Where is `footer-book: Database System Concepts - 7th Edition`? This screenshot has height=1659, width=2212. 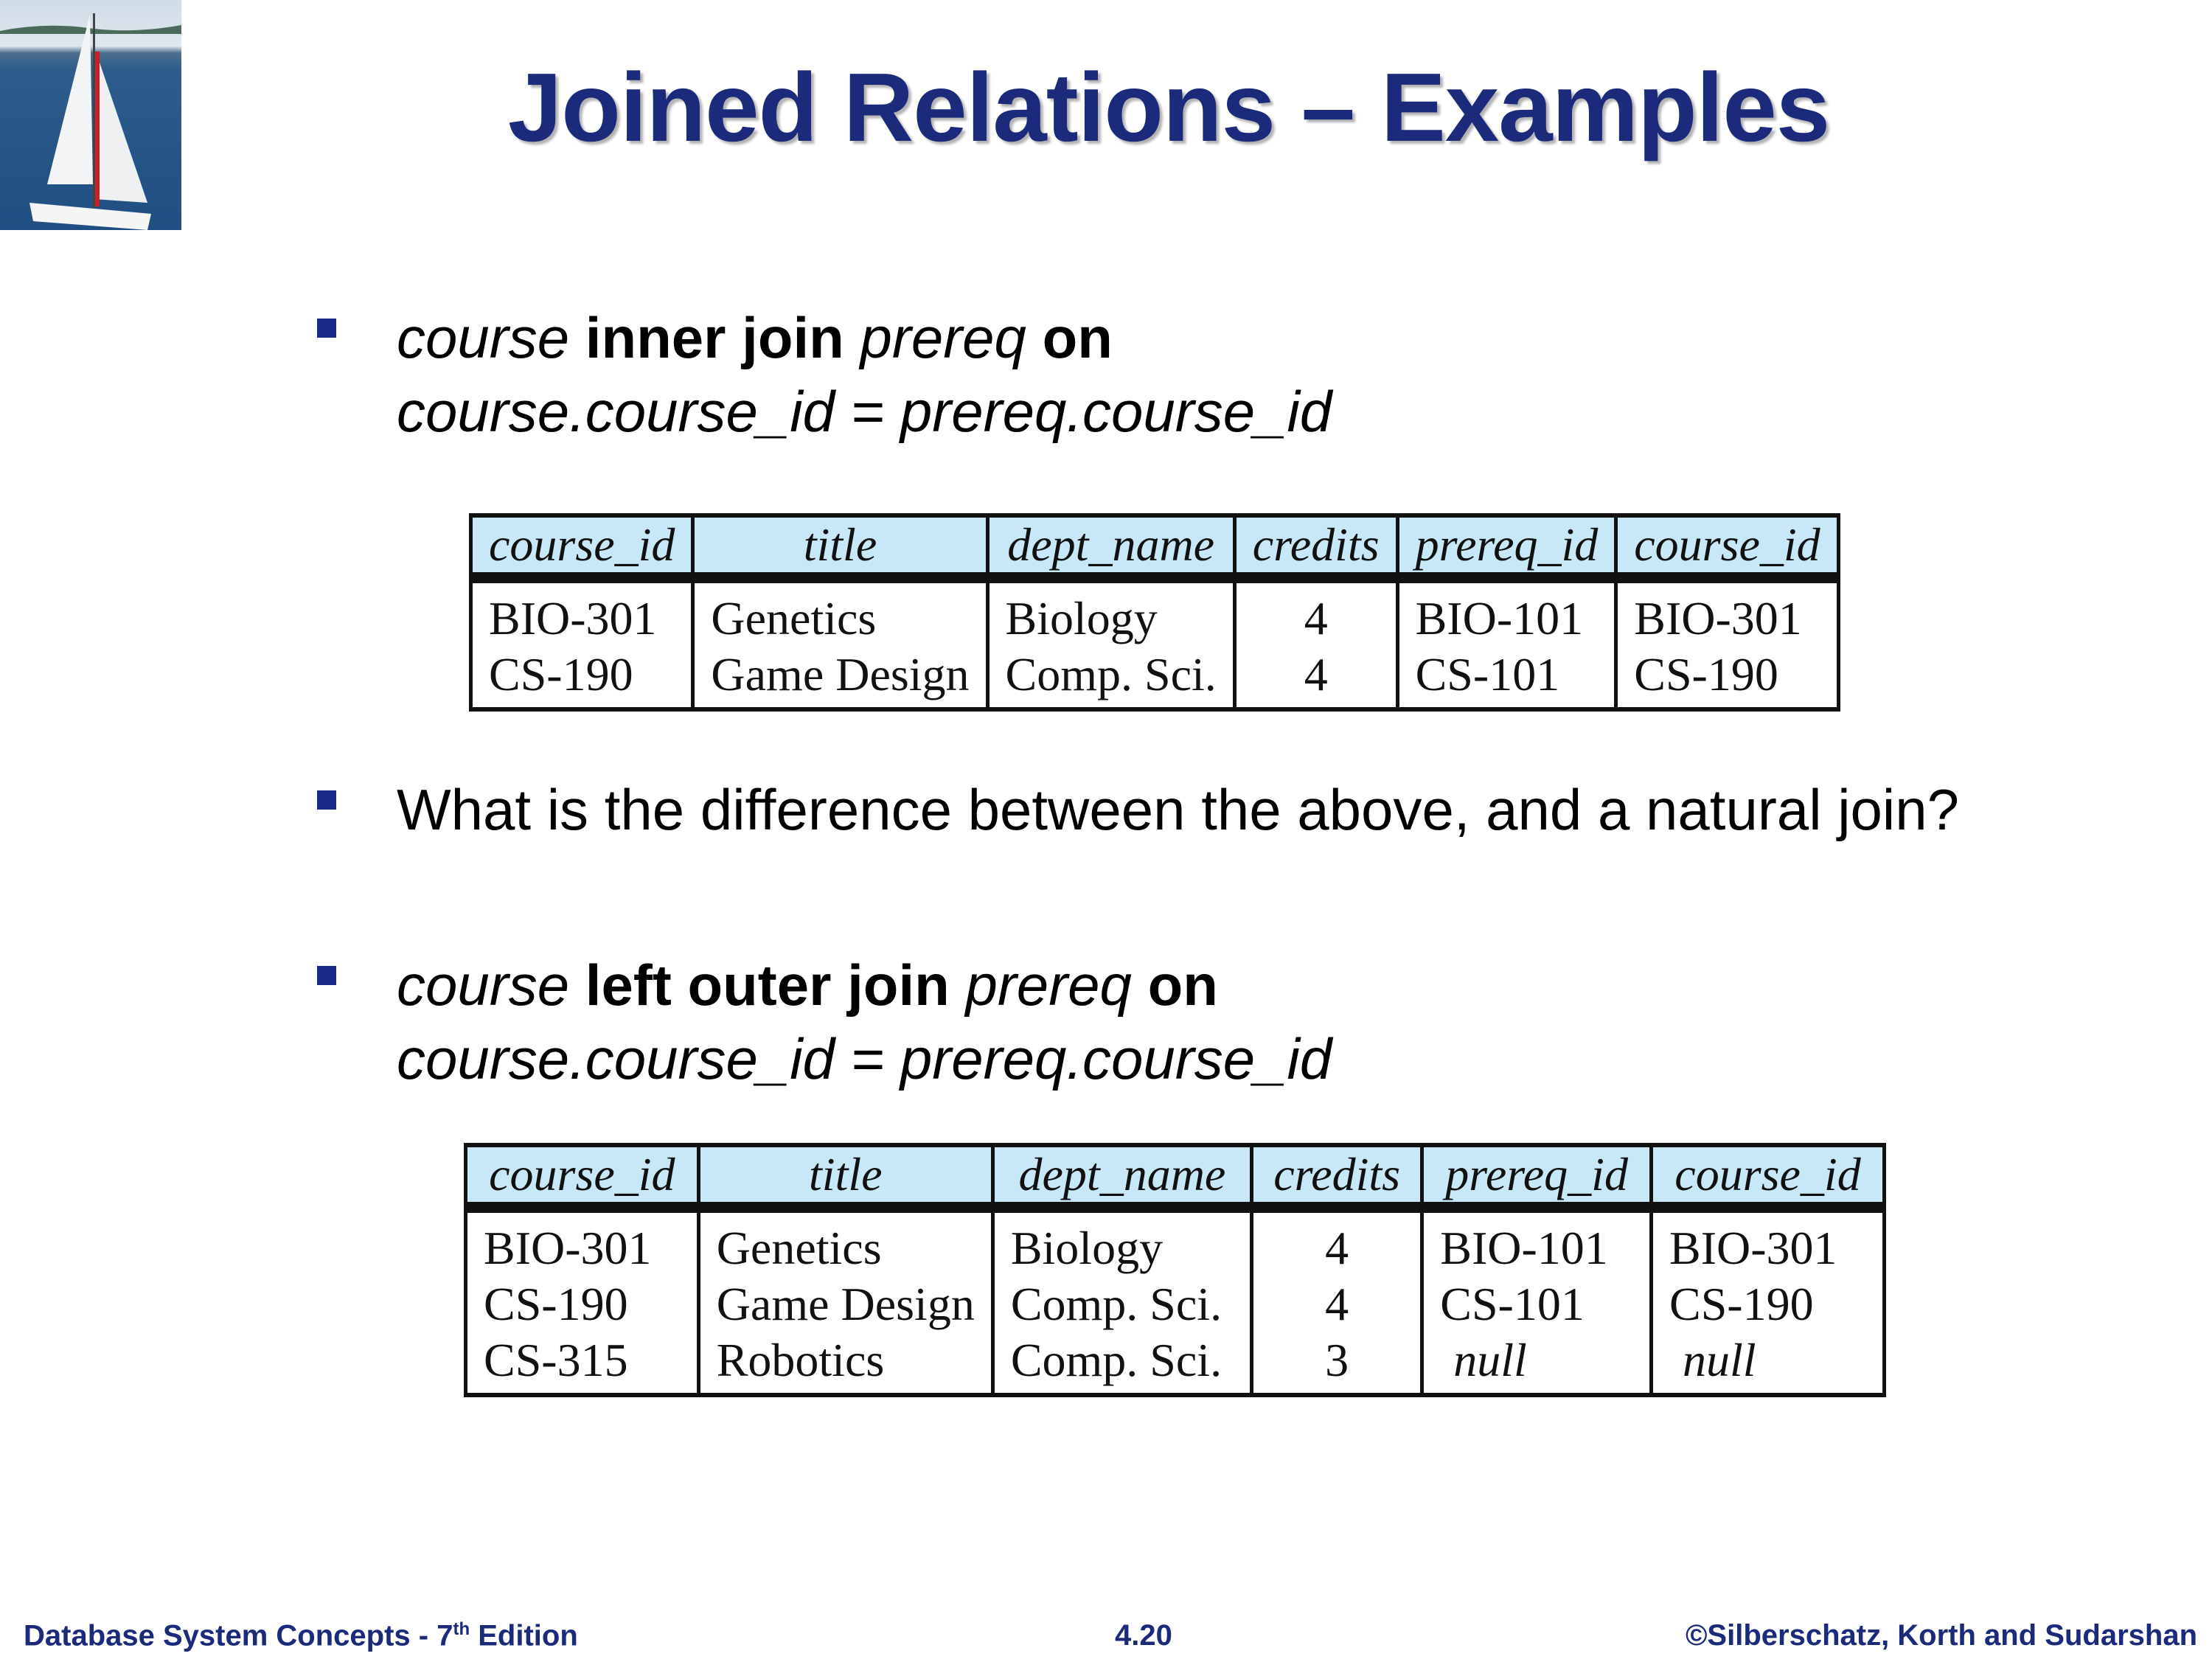
footer-book: Database System Concepts - 7th Edition is located at coordinates (301, 1635).